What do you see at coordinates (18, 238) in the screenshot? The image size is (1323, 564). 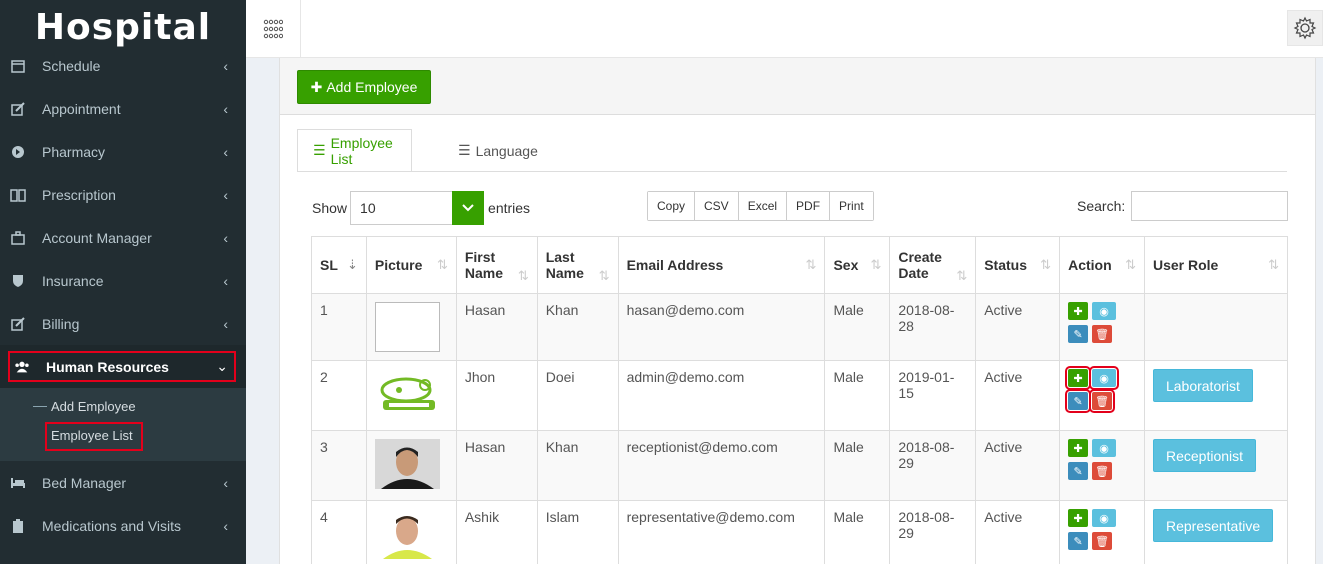 I see `briefcase-icon` at bounding box center [18, 238].